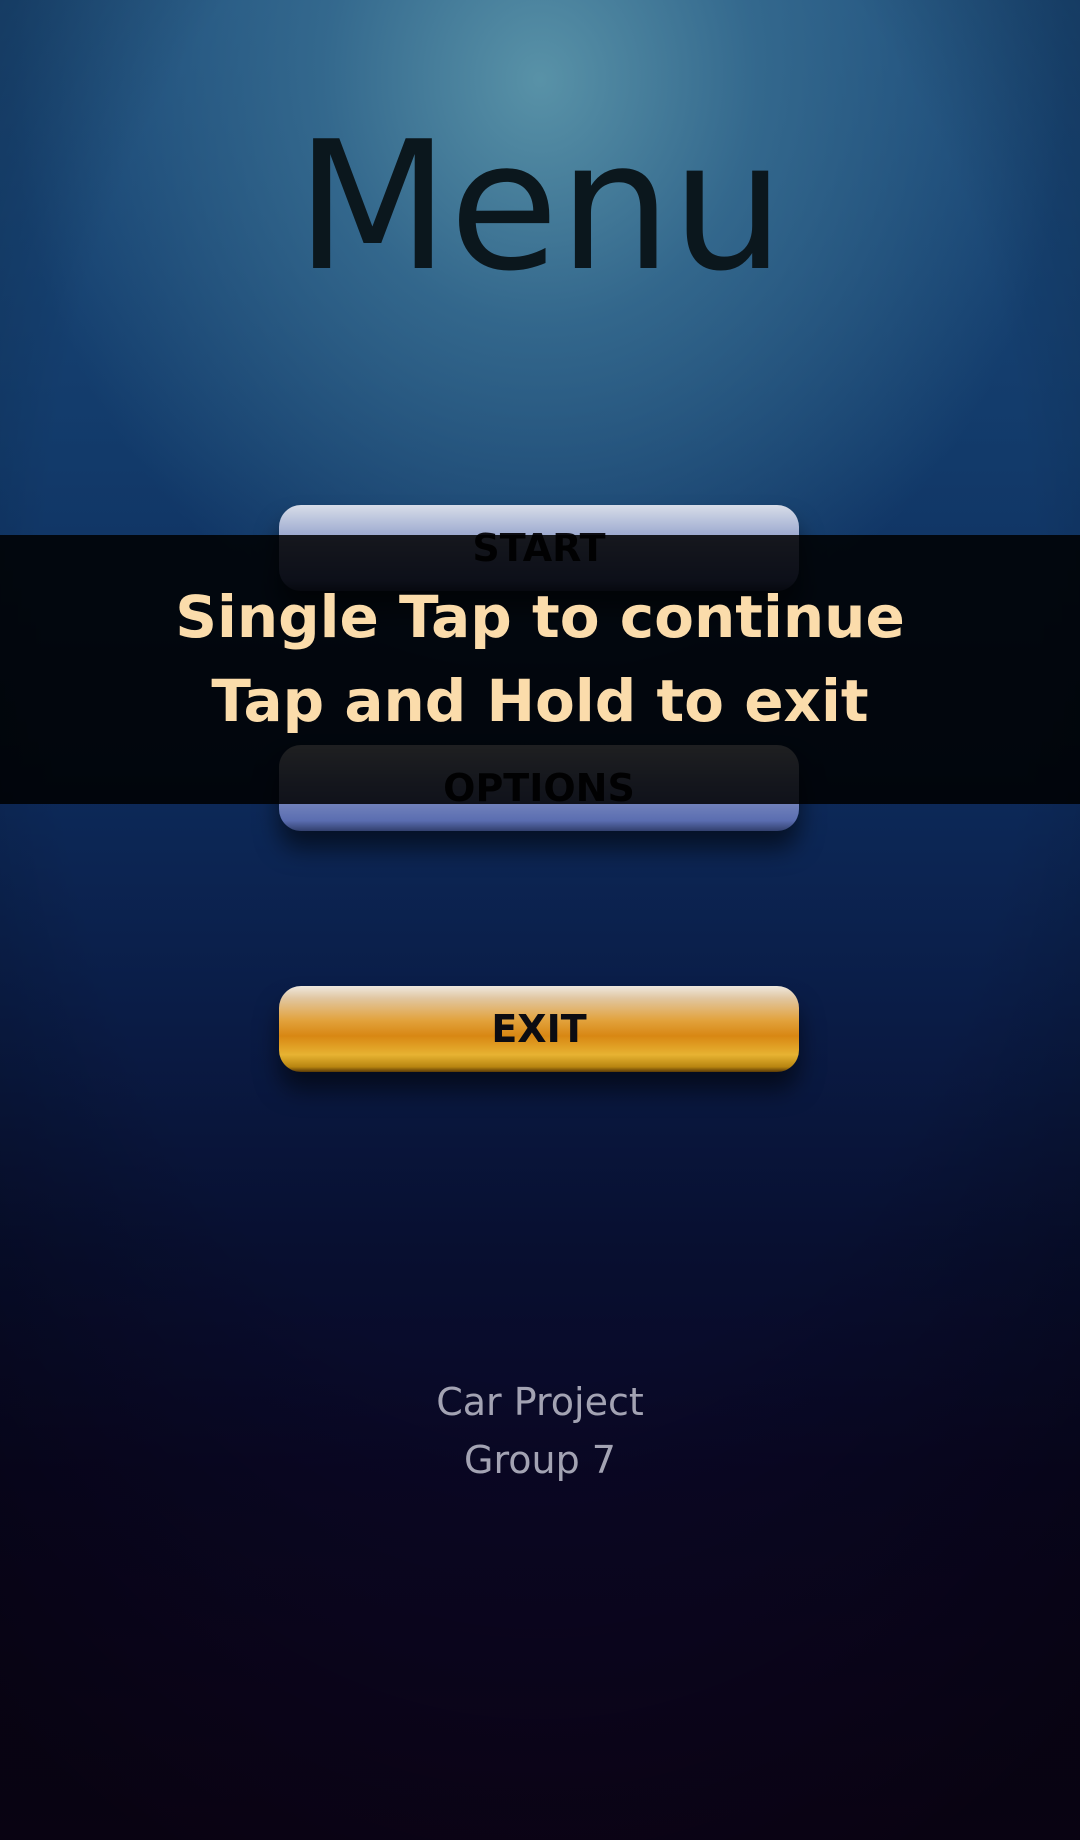  What do you see at coordinates (540, 1402) in the screenshot?
I see `project-name: Car Project` at bounding box center [540, 1402].